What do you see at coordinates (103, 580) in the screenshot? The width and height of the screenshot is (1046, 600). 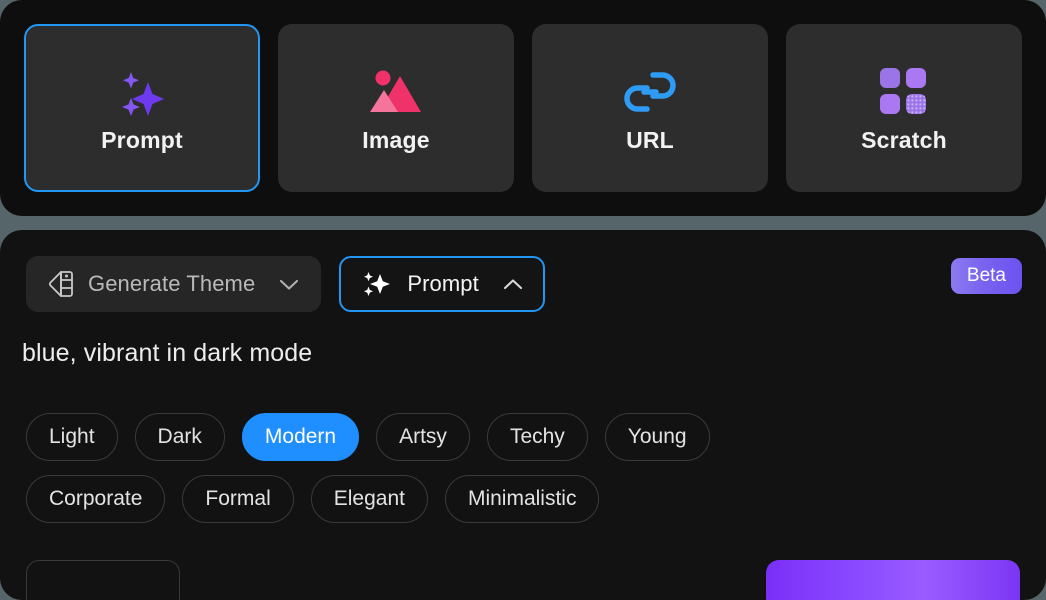 I see `secondary-action-button` at bounding box center [103, 580].